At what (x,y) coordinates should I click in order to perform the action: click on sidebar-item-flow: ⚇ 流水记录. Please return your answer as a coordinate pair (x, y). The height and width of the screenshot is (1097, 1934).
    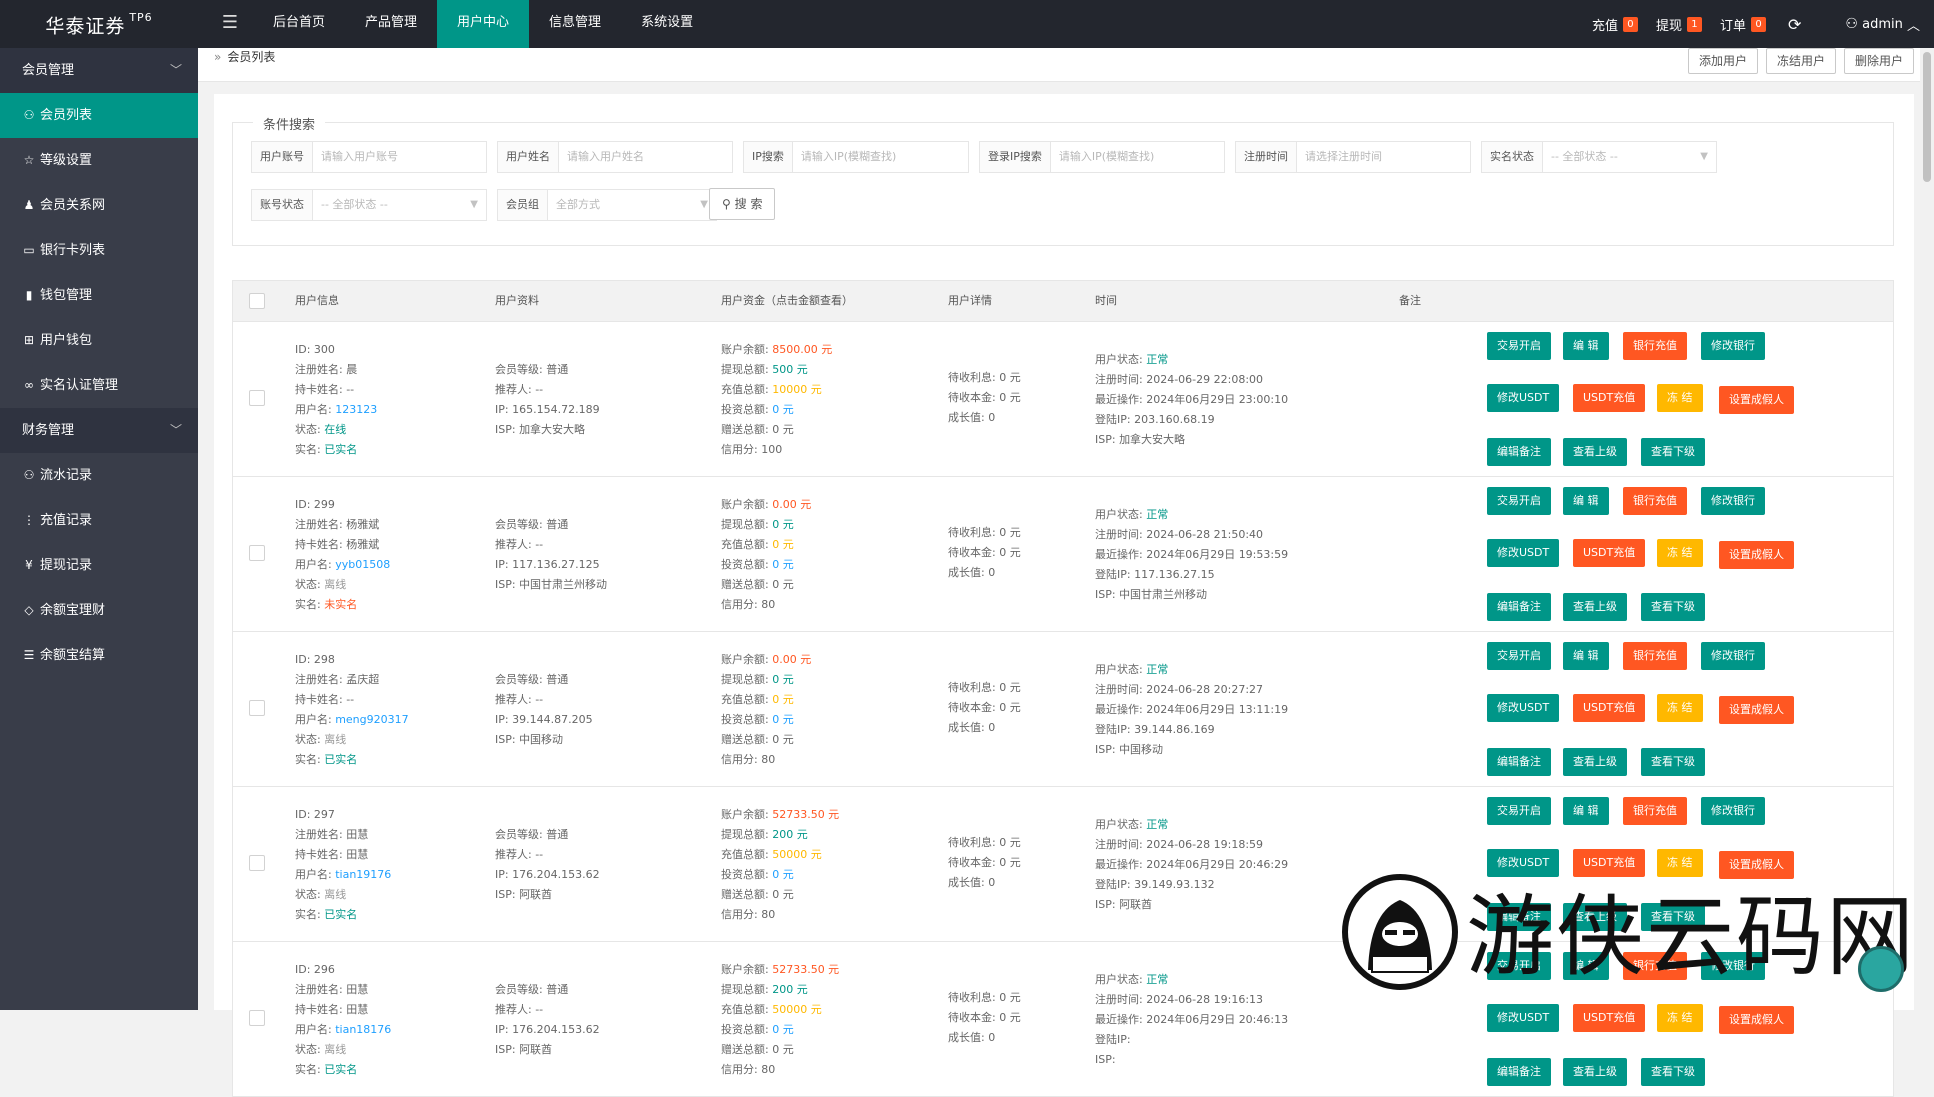
    Looking at the image, I should click on (99, 475).